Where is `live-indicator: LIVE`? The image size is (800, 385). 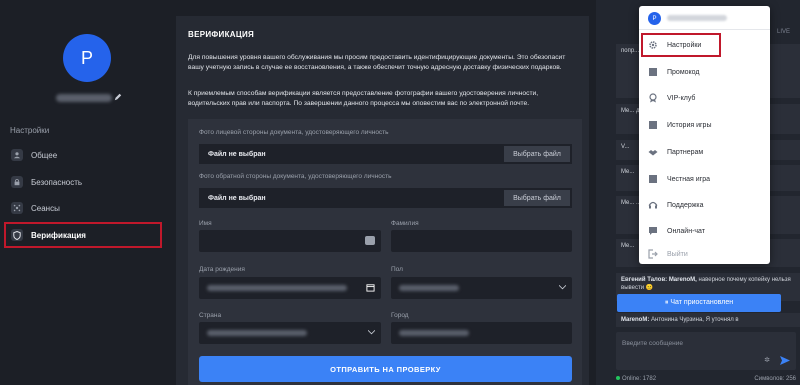
live-indicator: LIVE is located at coordinates (783, 32).